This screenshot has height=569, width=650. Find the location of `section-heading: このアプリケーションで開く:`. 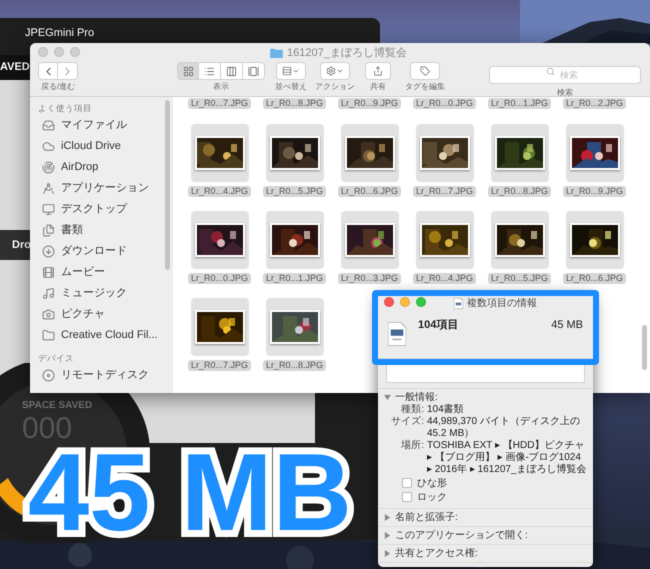

section-heading: このアプリケーションで開く: is located at coordinates (461, 535).